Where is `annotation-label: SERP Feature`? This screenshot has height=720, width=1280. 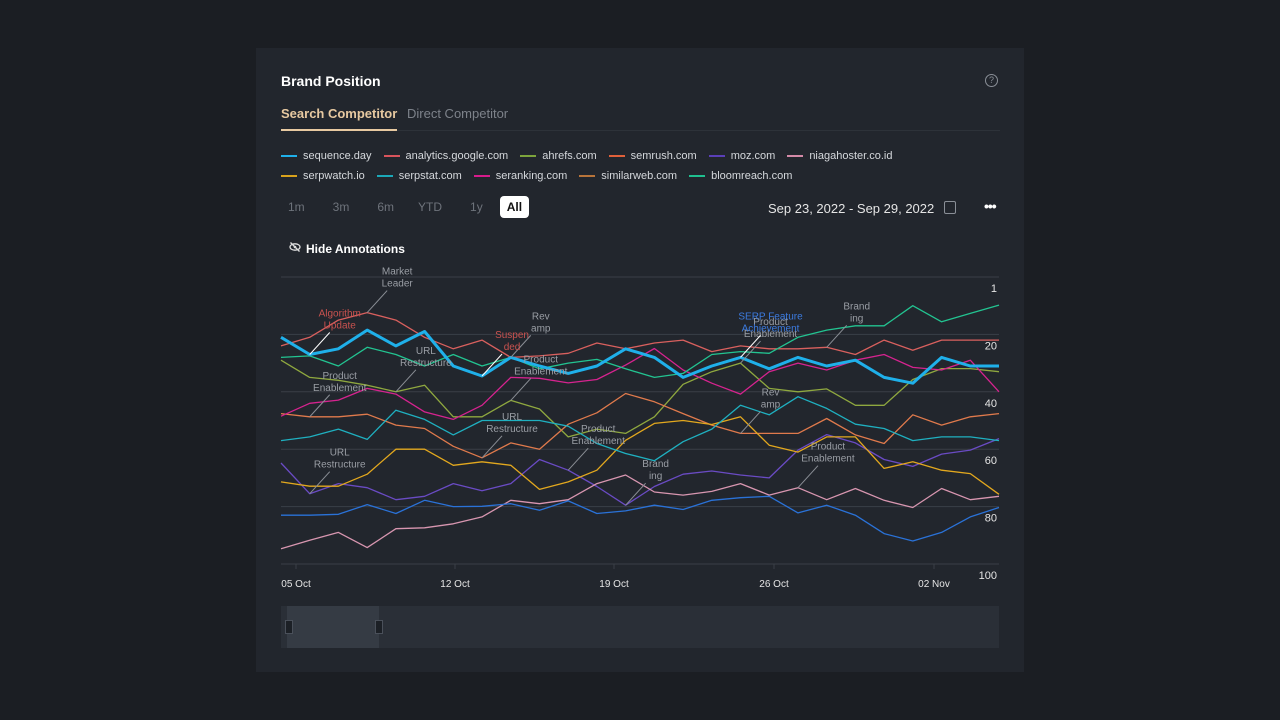 annotation-label: SERP Feature is located at coordinates (770, 316).